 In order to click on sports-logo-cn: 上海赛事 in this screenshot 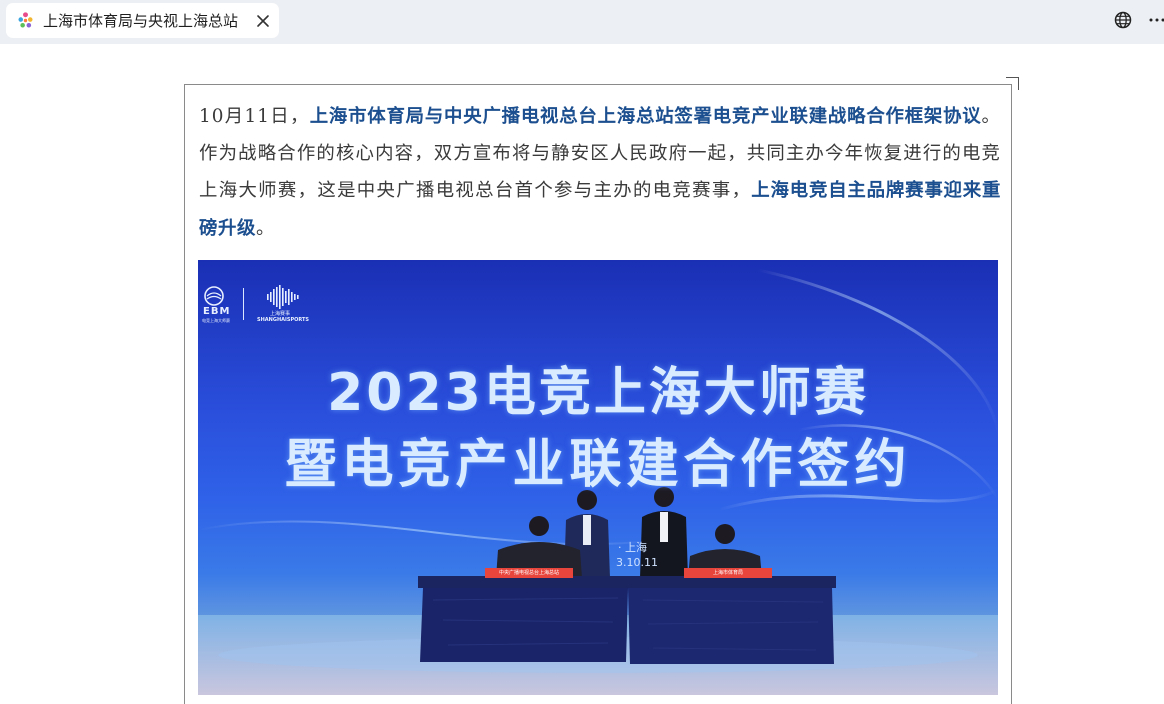, I will do `click(280, 314)`.